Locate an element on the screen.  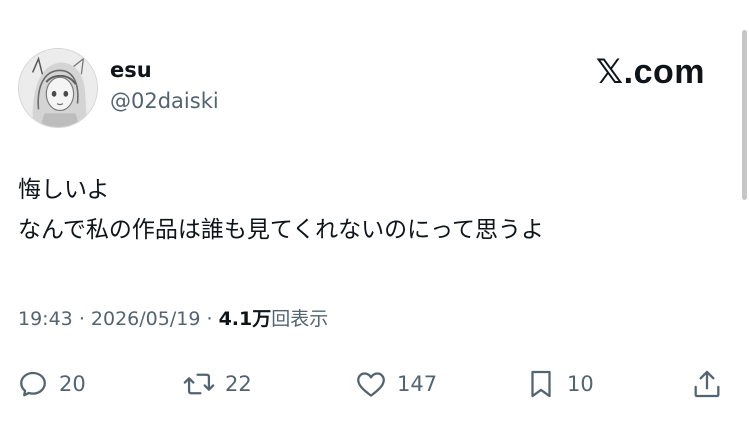
avatar is located at coordinates (58, 88).